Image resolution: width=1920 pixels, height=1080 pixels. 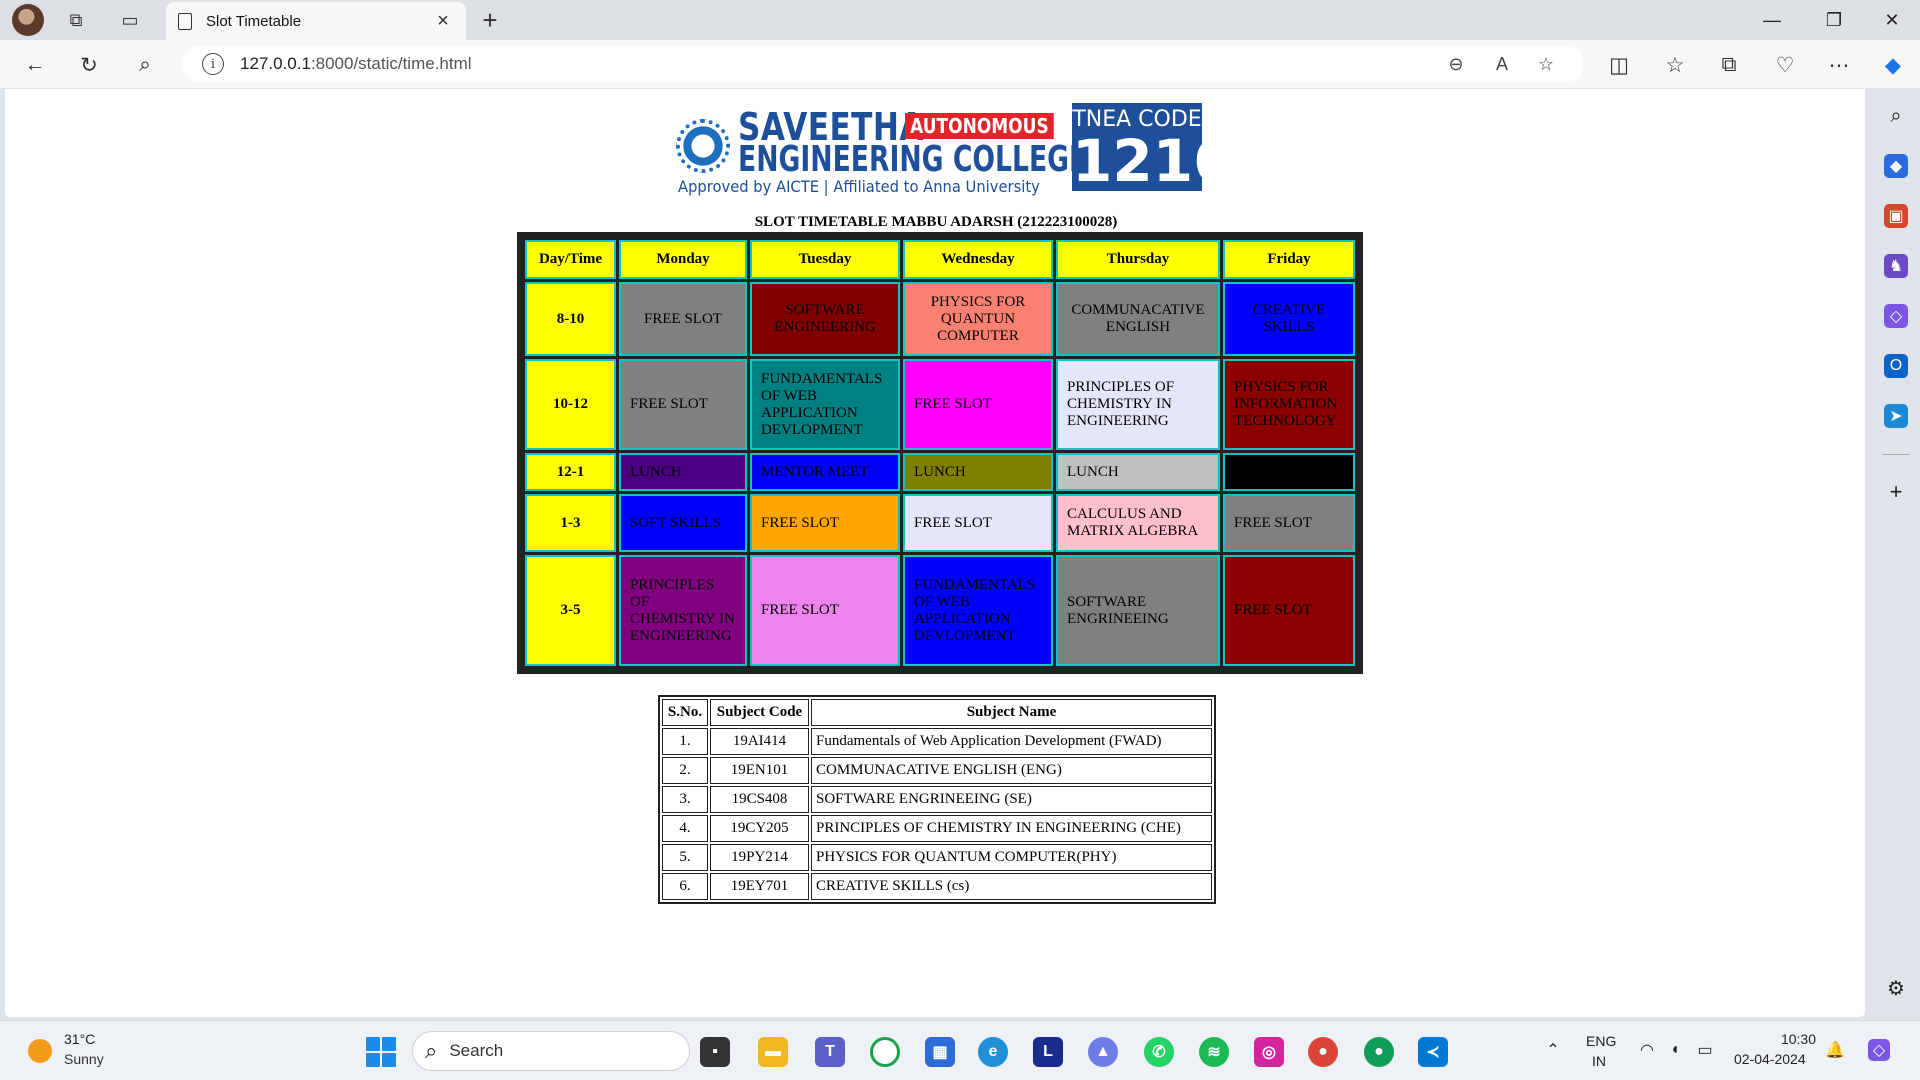 I want to click on copilot-icon: ◆, so click(x=1893, y=65).